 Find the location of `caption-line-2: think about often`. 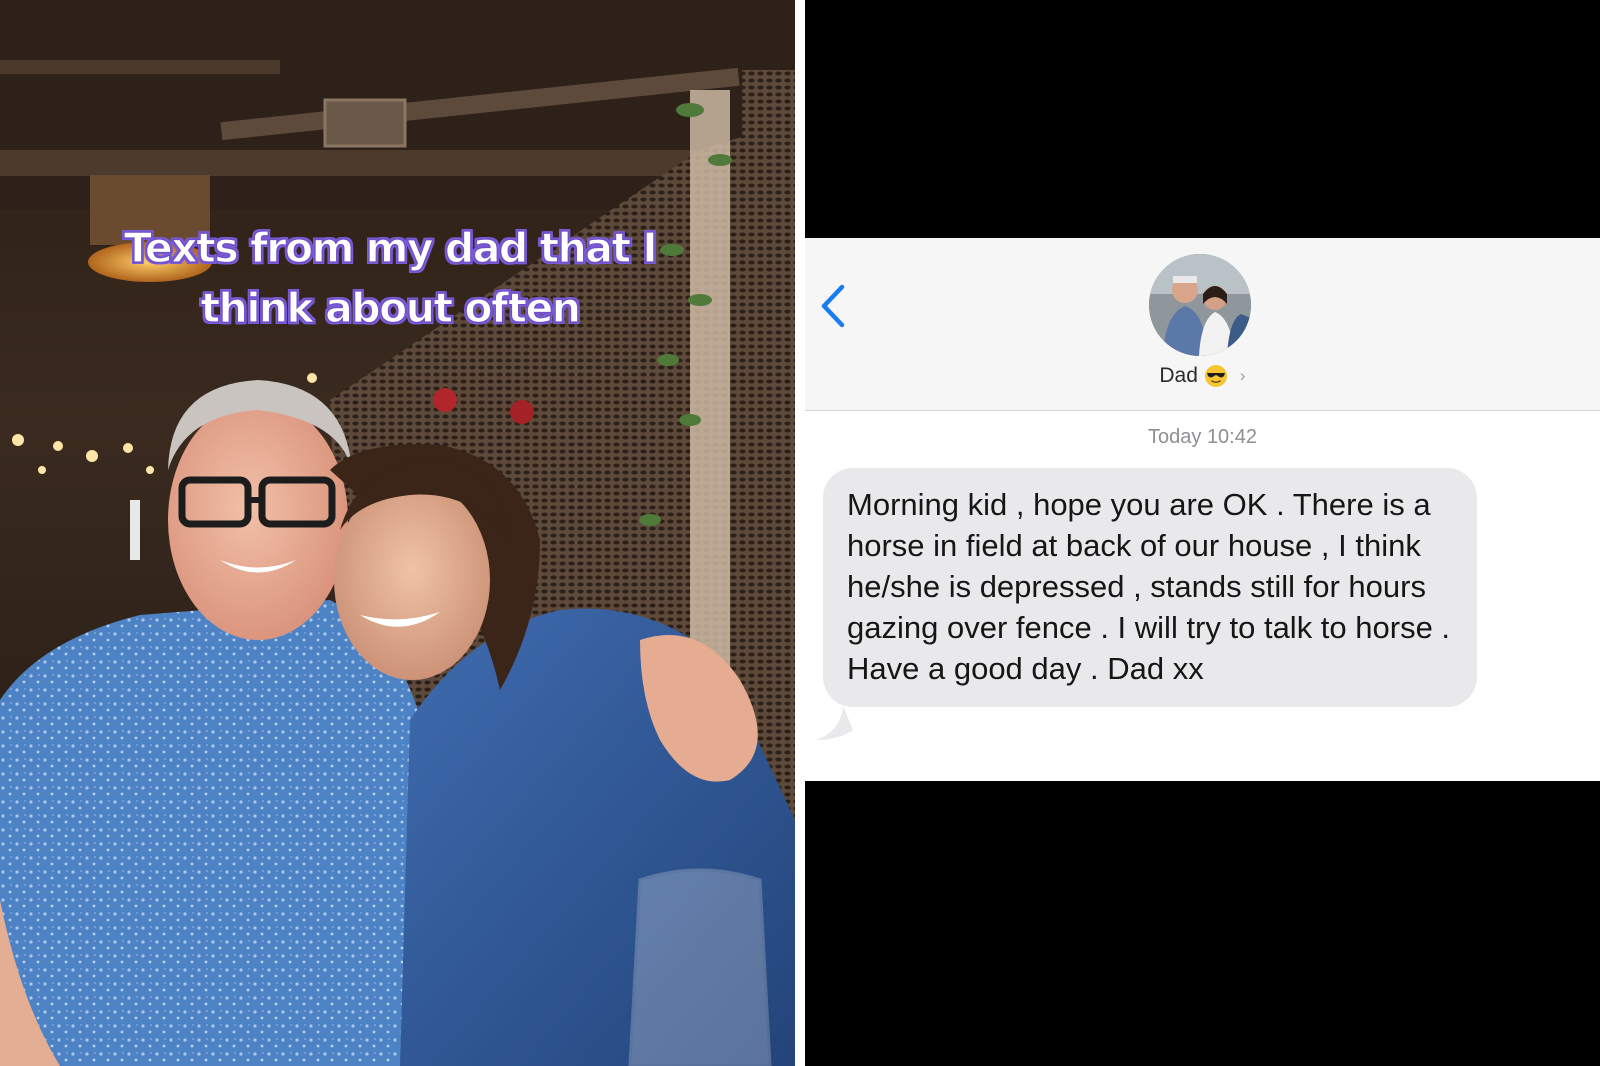

caption-line-2: think about often is located at coordinates (391, 307).